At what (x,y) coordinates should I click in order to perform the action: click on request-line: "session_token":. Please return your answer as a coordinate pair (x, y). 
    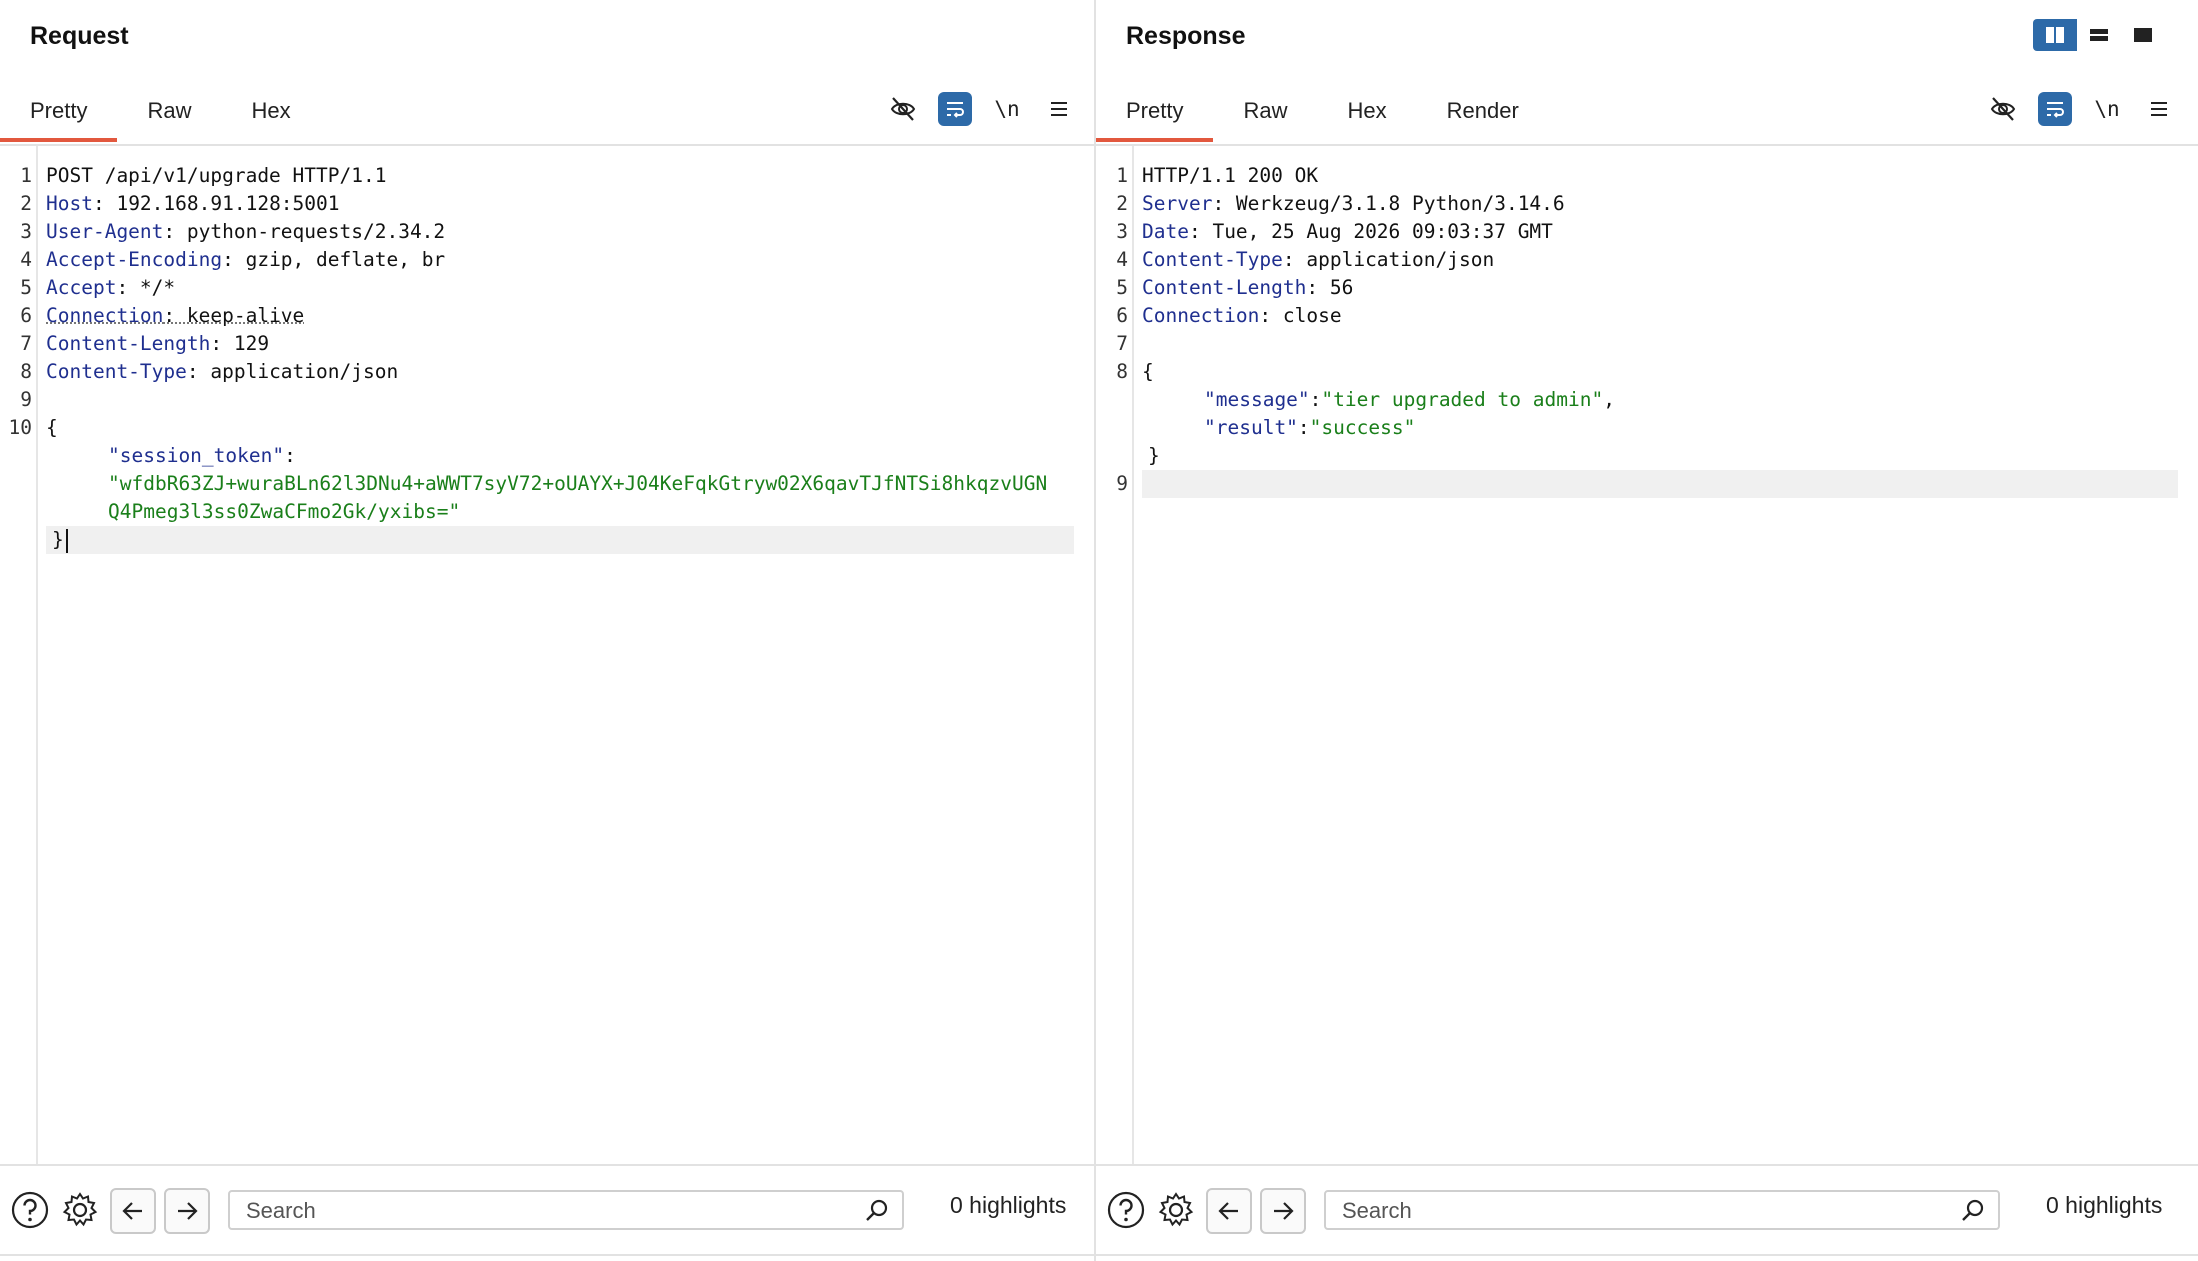
    Looking at the image, I should click on (560, 456).